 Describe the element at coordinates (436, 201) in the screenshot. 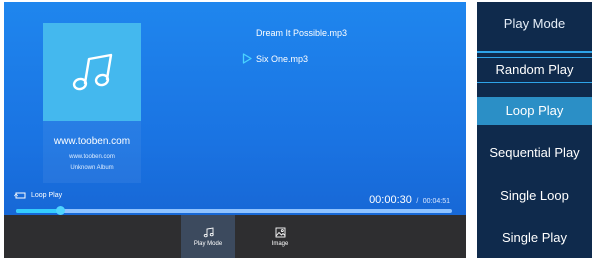

I see `time-total: 00:04:51` at that location.